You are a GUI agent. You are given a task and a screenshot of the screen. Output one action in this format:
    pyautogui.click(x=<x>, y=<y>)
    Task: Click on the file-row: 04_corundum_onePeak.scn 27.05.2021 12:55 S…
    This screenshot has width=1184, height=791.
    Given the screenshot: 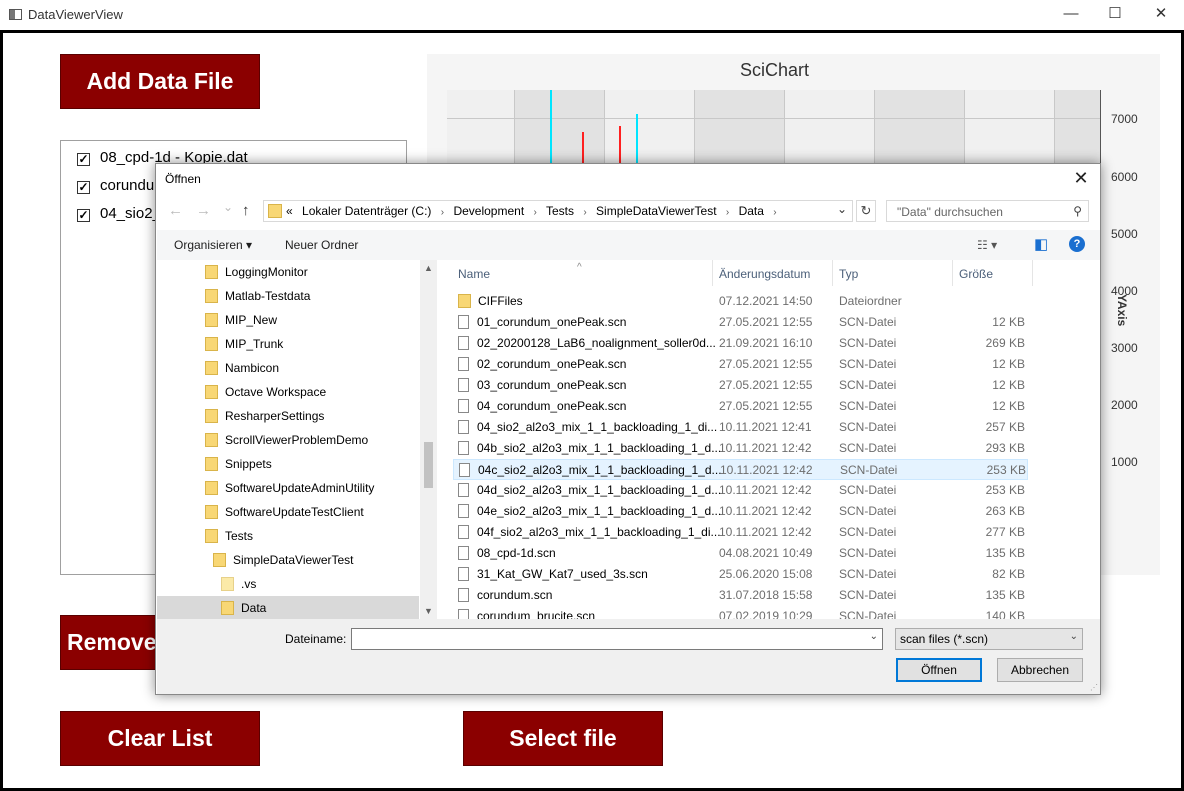 What is the action you would take?
    pyautogui.click(x=740, y=406)
    